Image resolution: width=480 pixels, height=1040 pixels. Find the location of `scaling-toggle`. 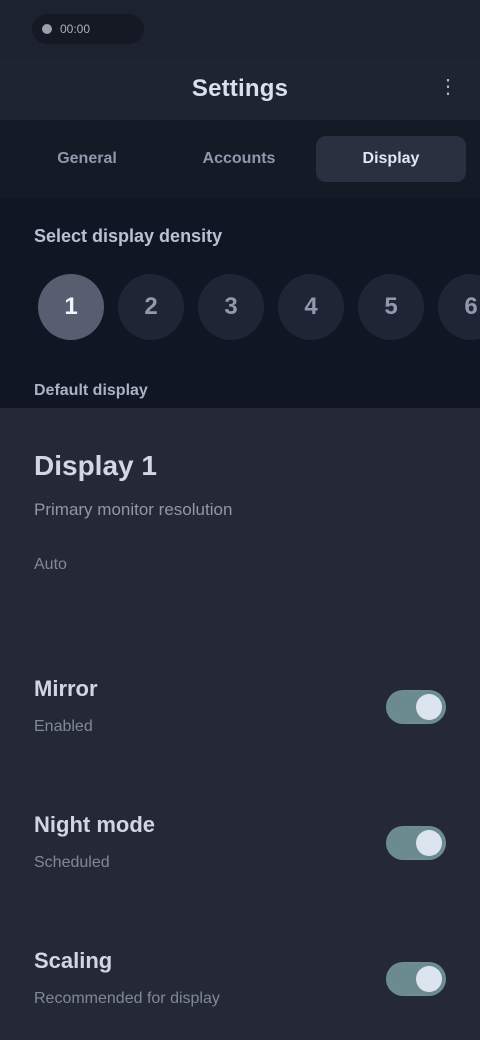

scaling-toggle is located at coordinates (416, 979).